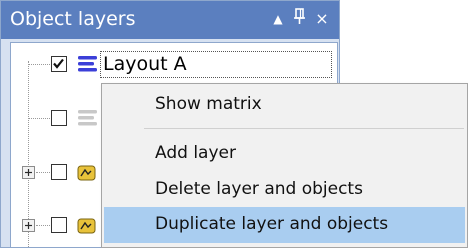 The image size is (468, 248). What do you see at coordinates (299, 16) in the screenshot?
I see `pin-icon-shape` at bounding box center [299, 16].